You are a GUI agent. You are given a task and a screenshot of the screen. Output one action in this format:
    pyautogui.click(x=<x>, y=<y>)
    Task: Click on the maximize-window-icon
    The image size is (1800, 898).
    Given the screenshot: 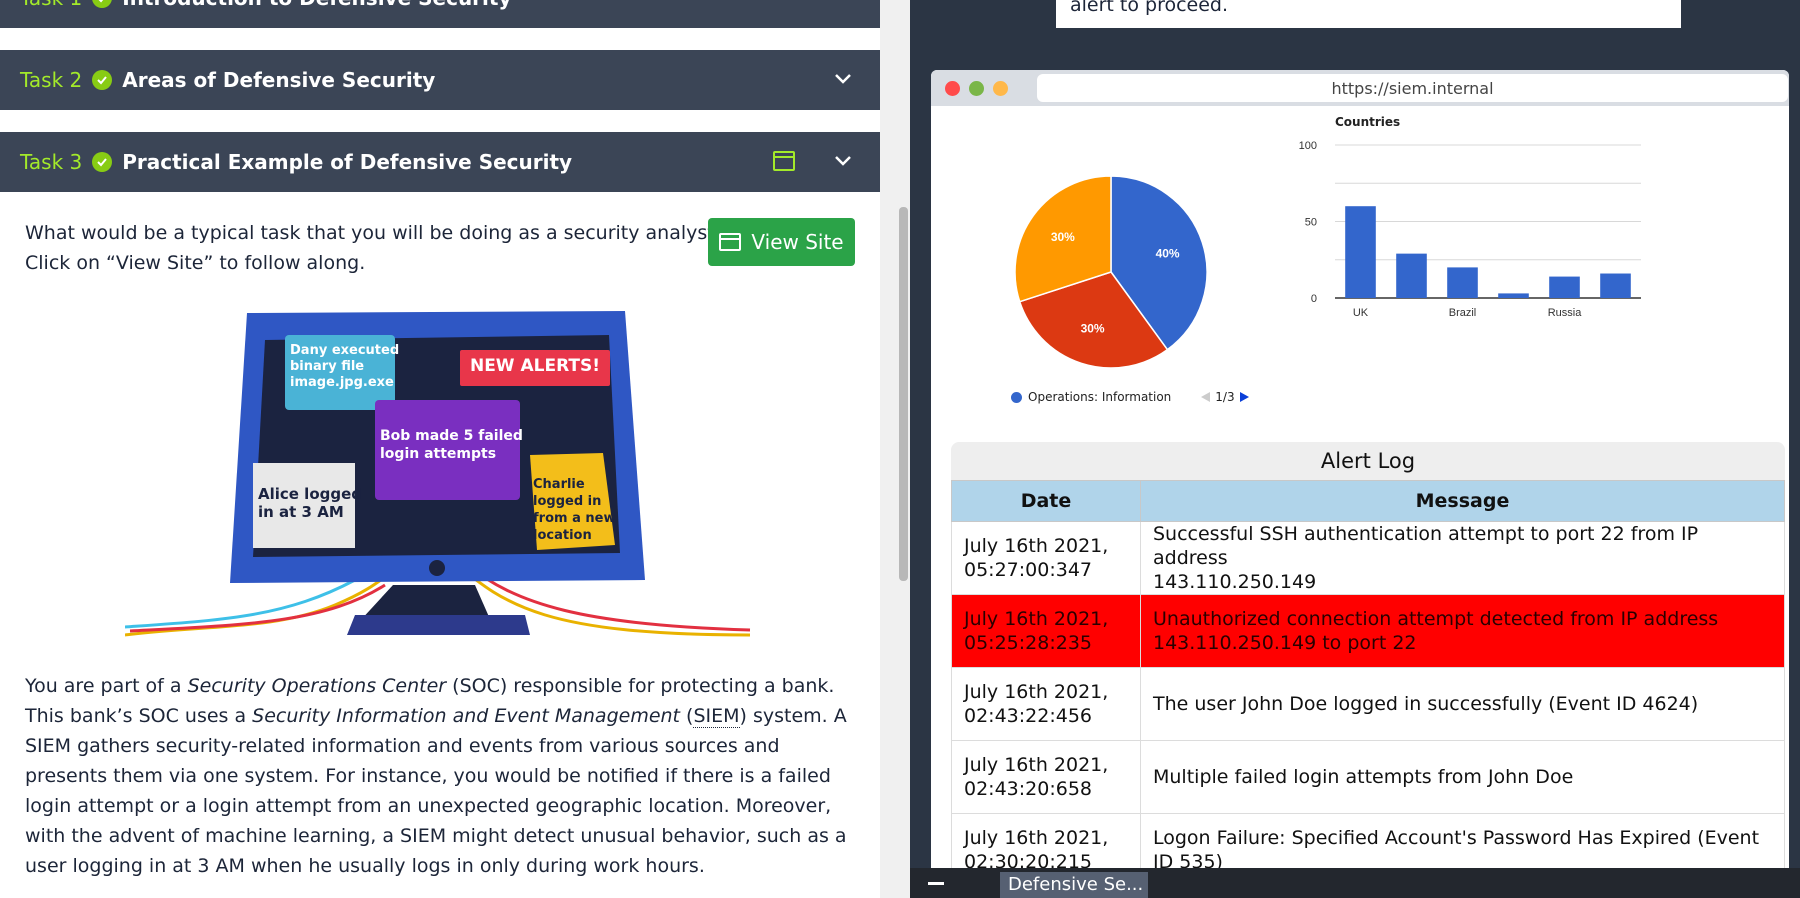 What is the action you would take?
    pyautogui.click(x=976, y=88)
    